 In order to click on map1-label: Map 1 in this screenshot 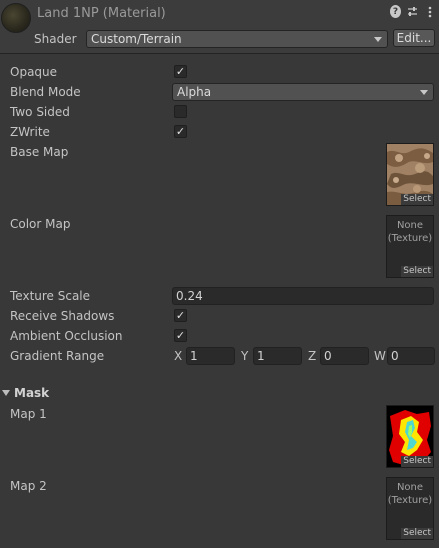, I will do `click(28, 414)`.